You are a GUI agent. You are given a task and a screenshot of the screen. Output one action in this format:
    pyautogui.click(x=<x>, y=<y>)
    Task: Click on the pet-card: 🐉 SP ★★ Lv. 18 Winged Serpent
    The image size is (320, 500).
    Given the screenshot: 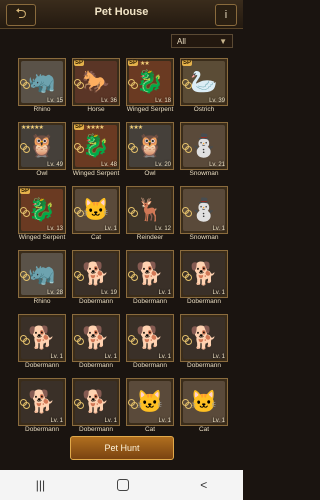 What is the action you would take?
    pyautogui.click(x=150, y=89)
    